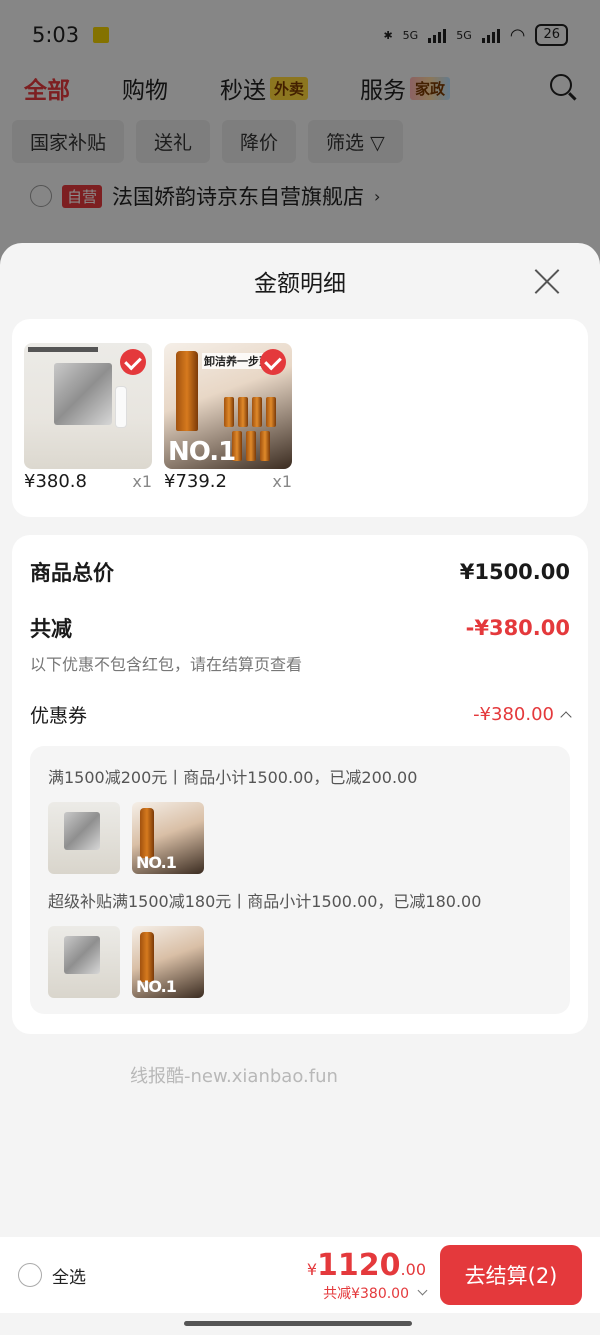  What do you see at coordinates (422, 1290) in the screenshot?
I see `chevron-down-icon` at bounding box center [422, 1290].